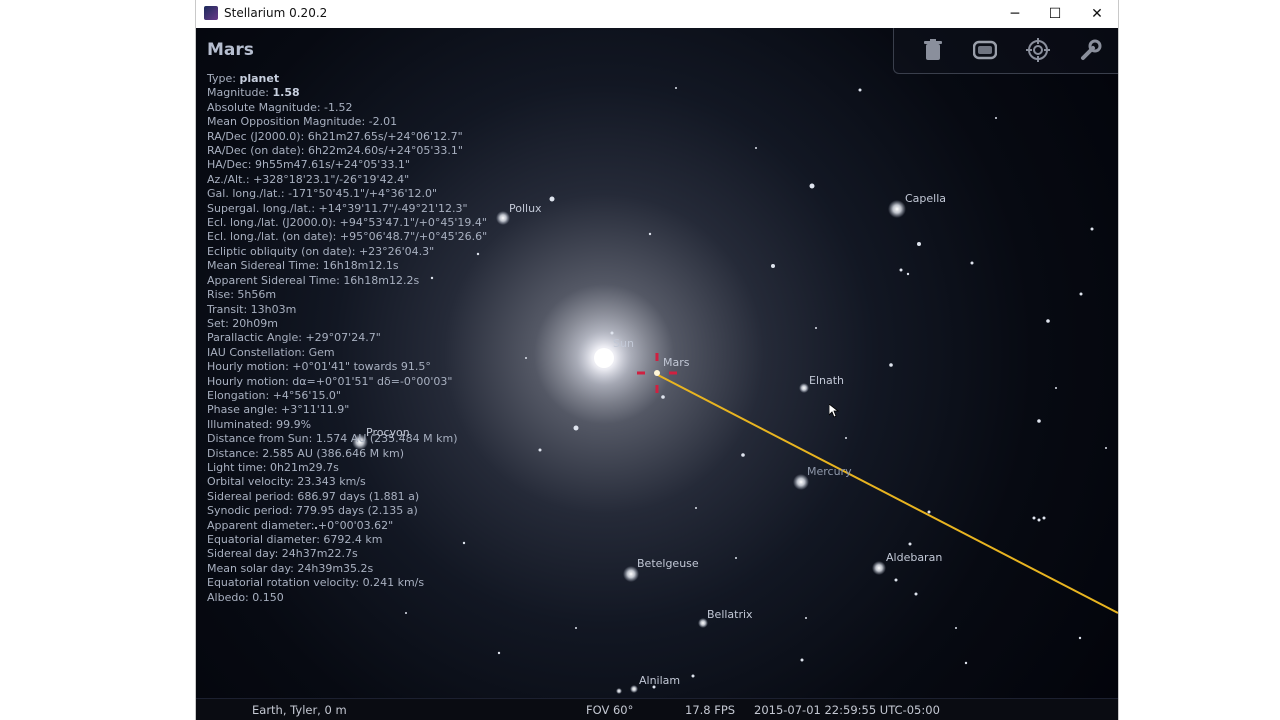 The width and height of the screenshot is (1280, 720). Describe the element at coordinates (804, 388) in the screenshot. I see `elnath-star` at that location.